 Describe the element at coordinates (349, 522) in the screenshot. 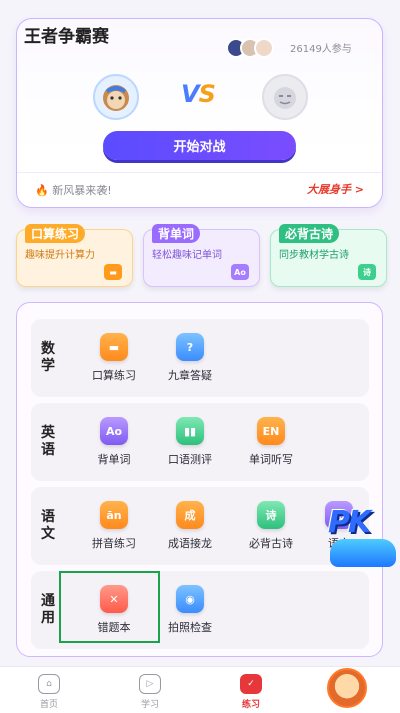

I see `pk-badge-text: PK` at that location.